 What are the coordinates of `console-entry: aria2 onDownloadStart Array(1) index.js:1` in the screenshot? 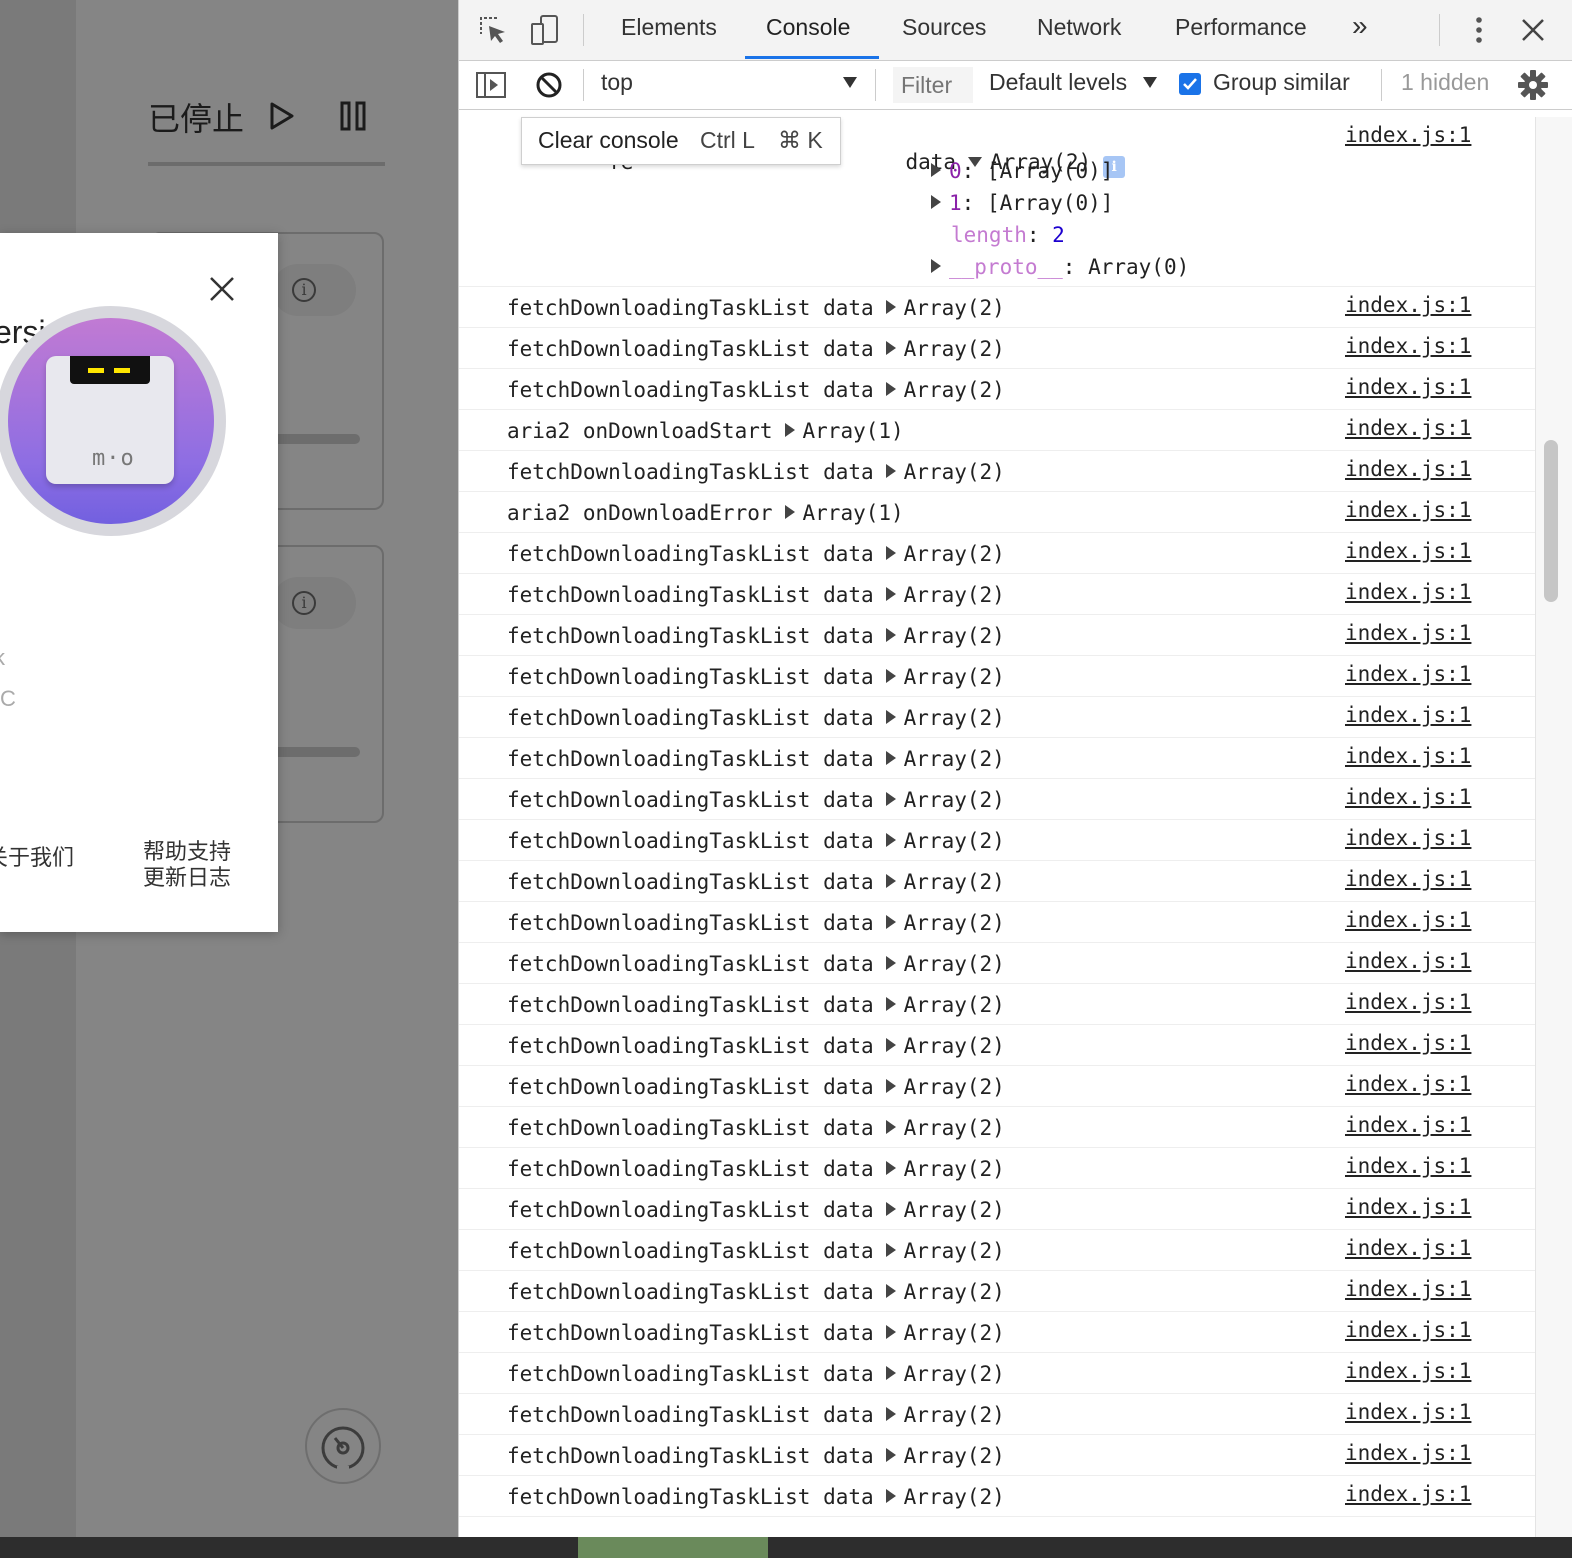 It's located at (997, 430).